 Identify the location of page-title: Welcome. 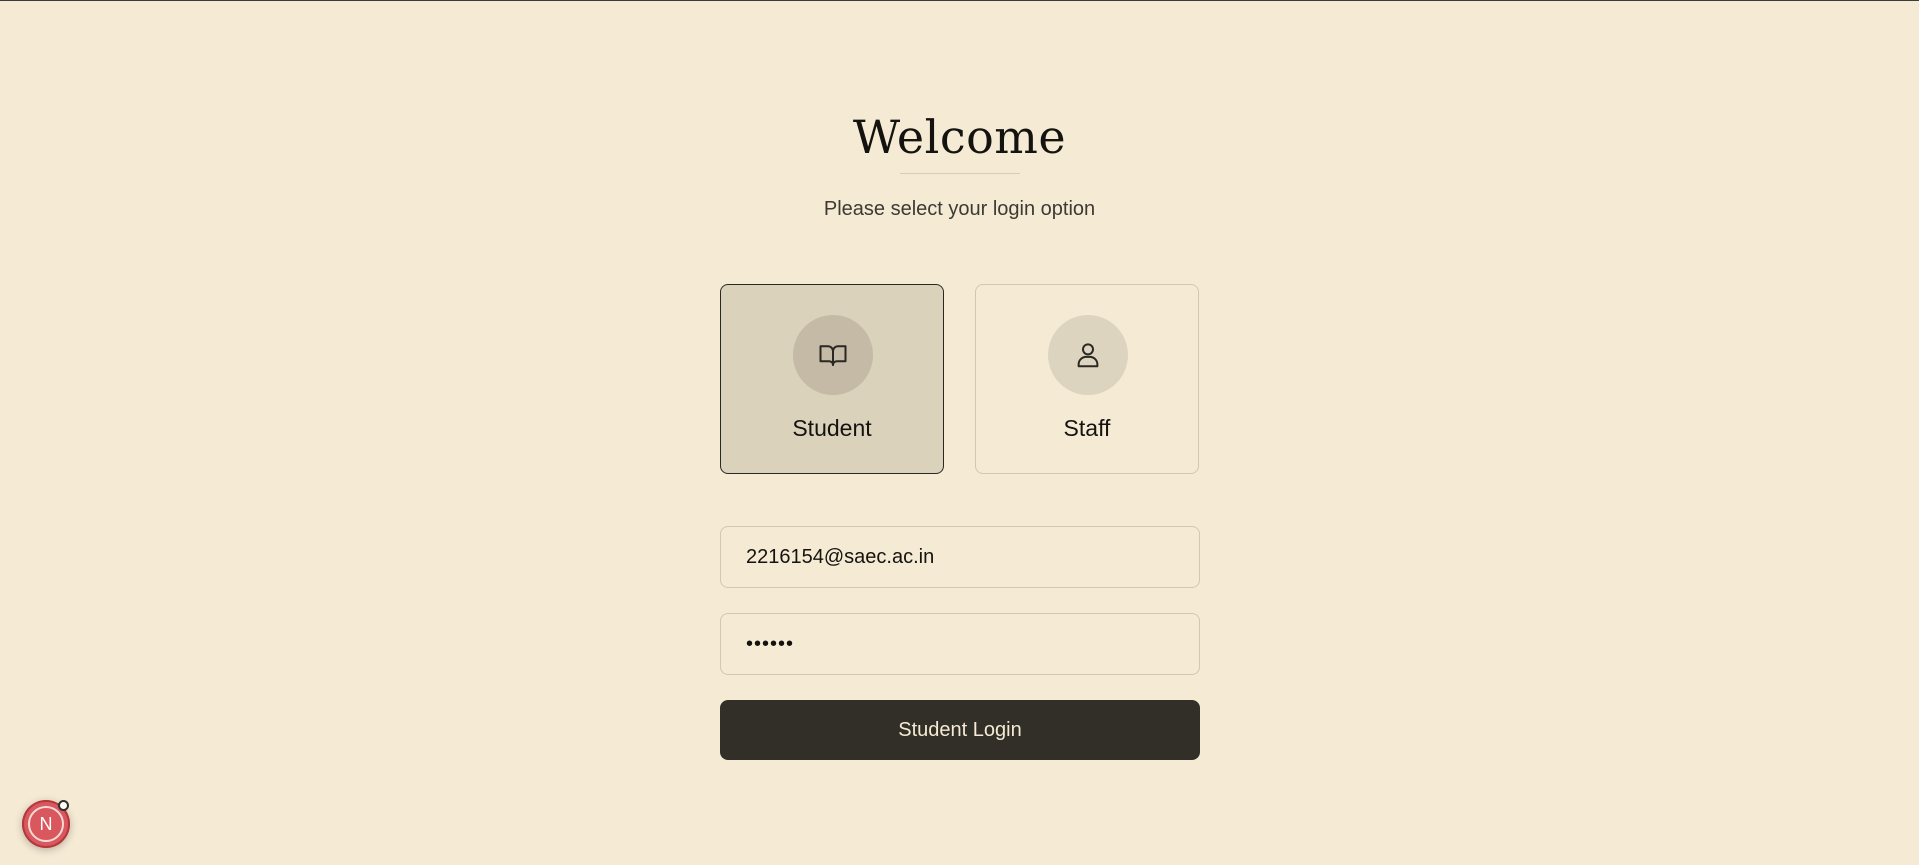
(959, 137).